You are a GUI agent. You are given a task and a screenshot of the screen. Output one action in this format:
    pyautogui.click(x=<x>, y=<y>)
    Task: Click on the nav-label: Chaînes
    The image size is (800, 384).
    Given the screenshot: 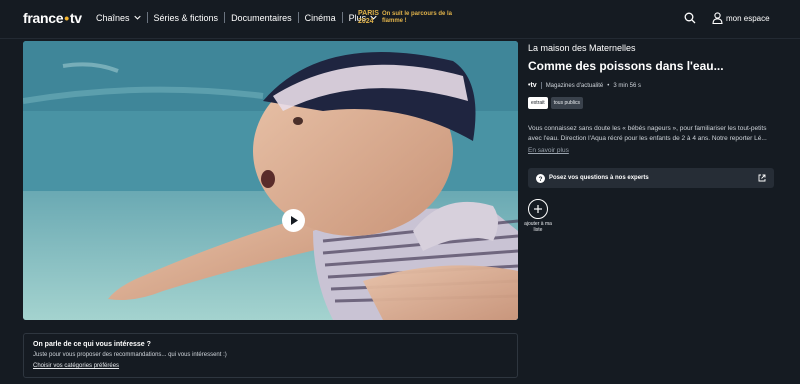 What is the action you would take?
    pyautogui.click(x=113, y=17)
    